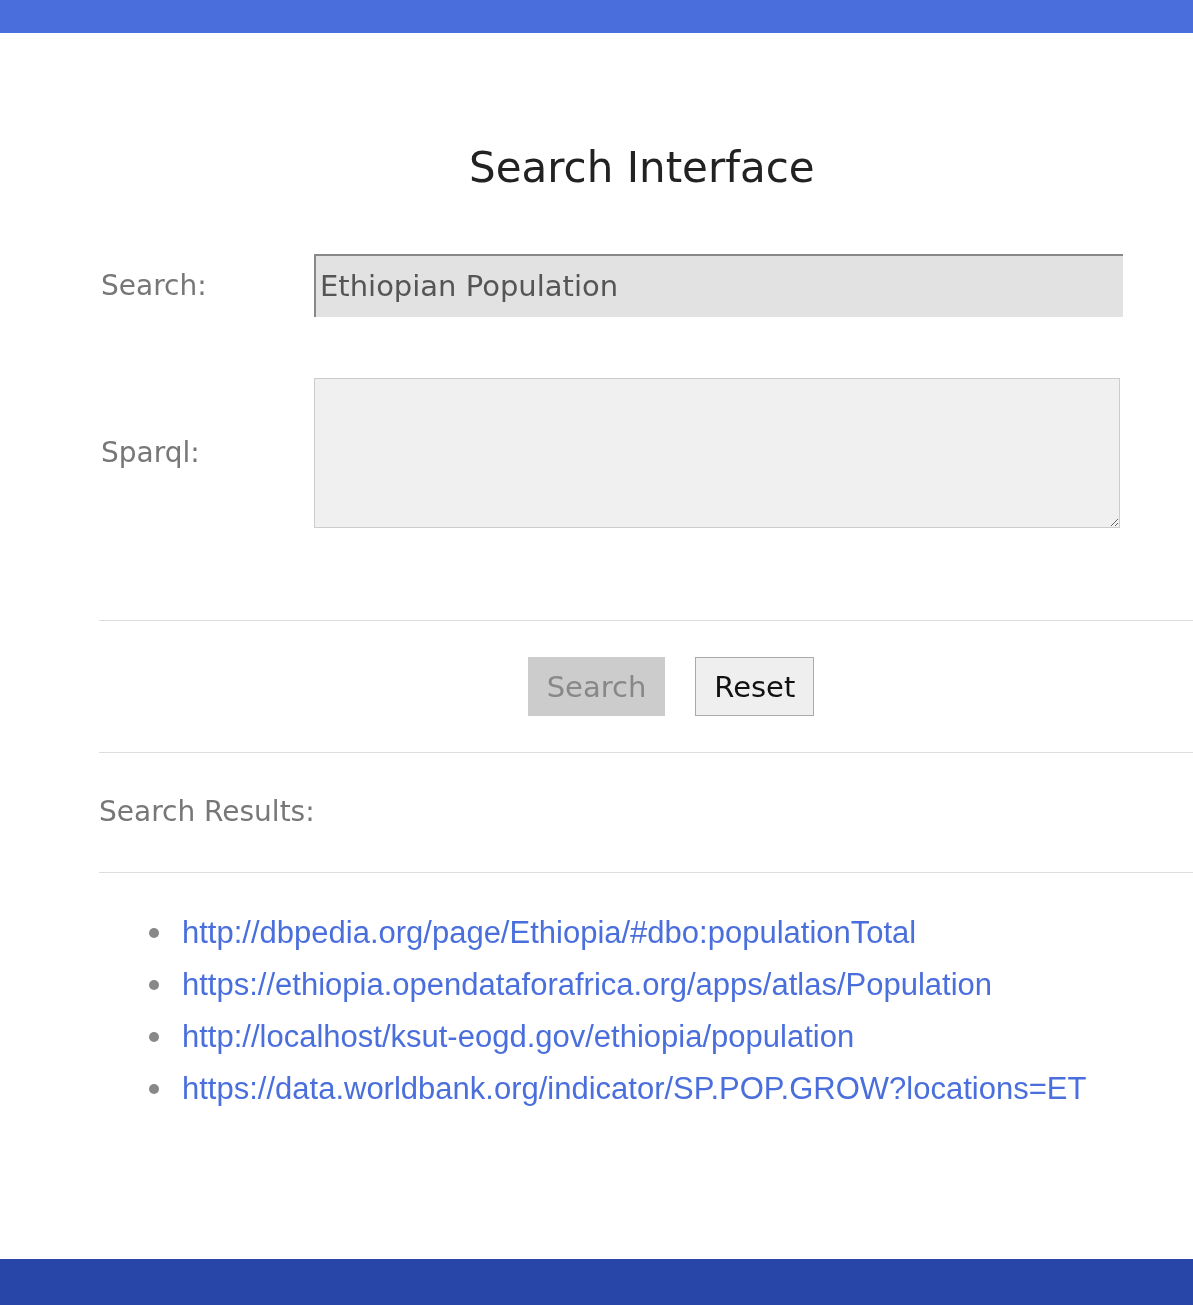 Image resolution: width=1193 pixels, height=1305 pixels. I want to click on page-title: Search Interface, so click(642, 168).